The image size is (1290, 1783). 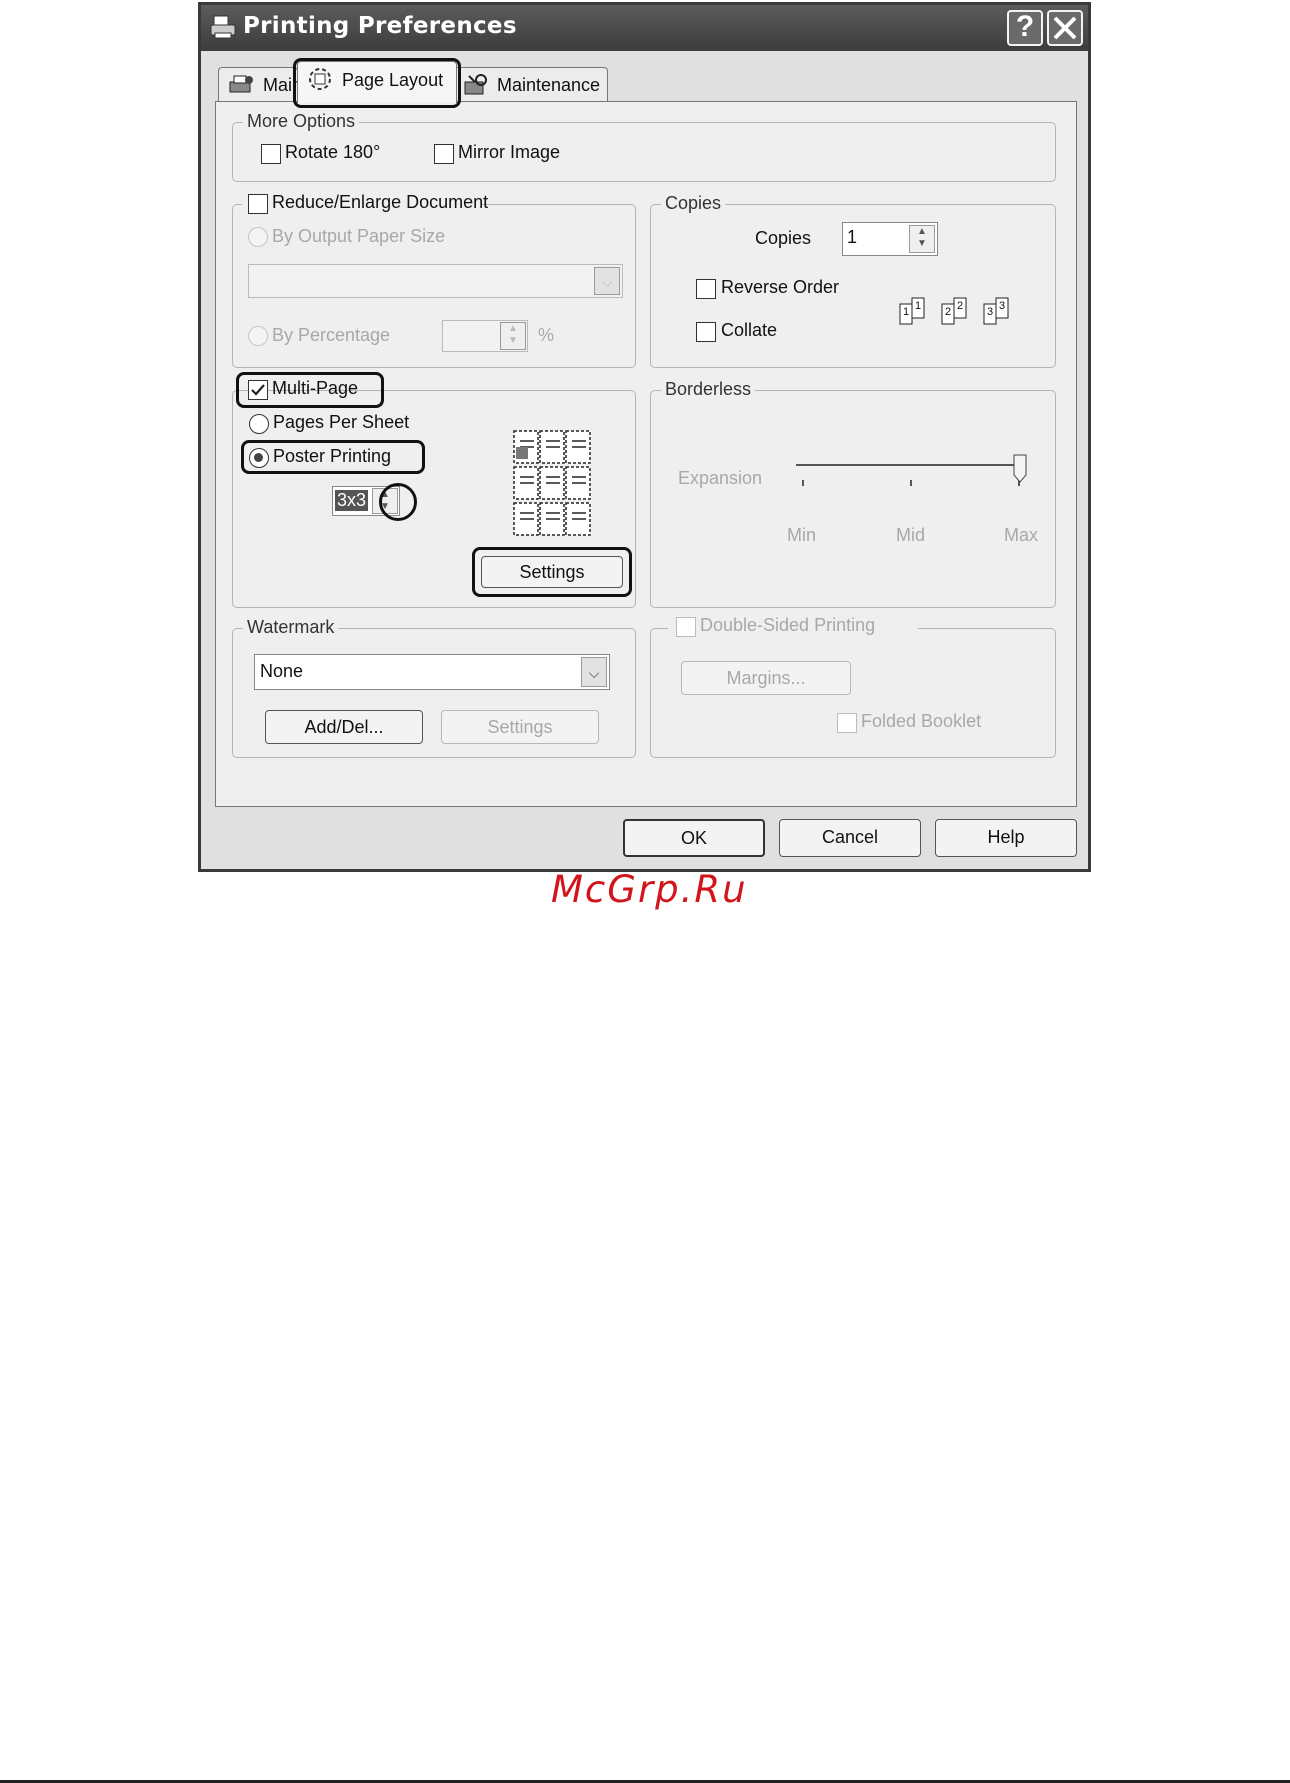 I want to click on slider-min-label: Min, so click(x=802, y=535).